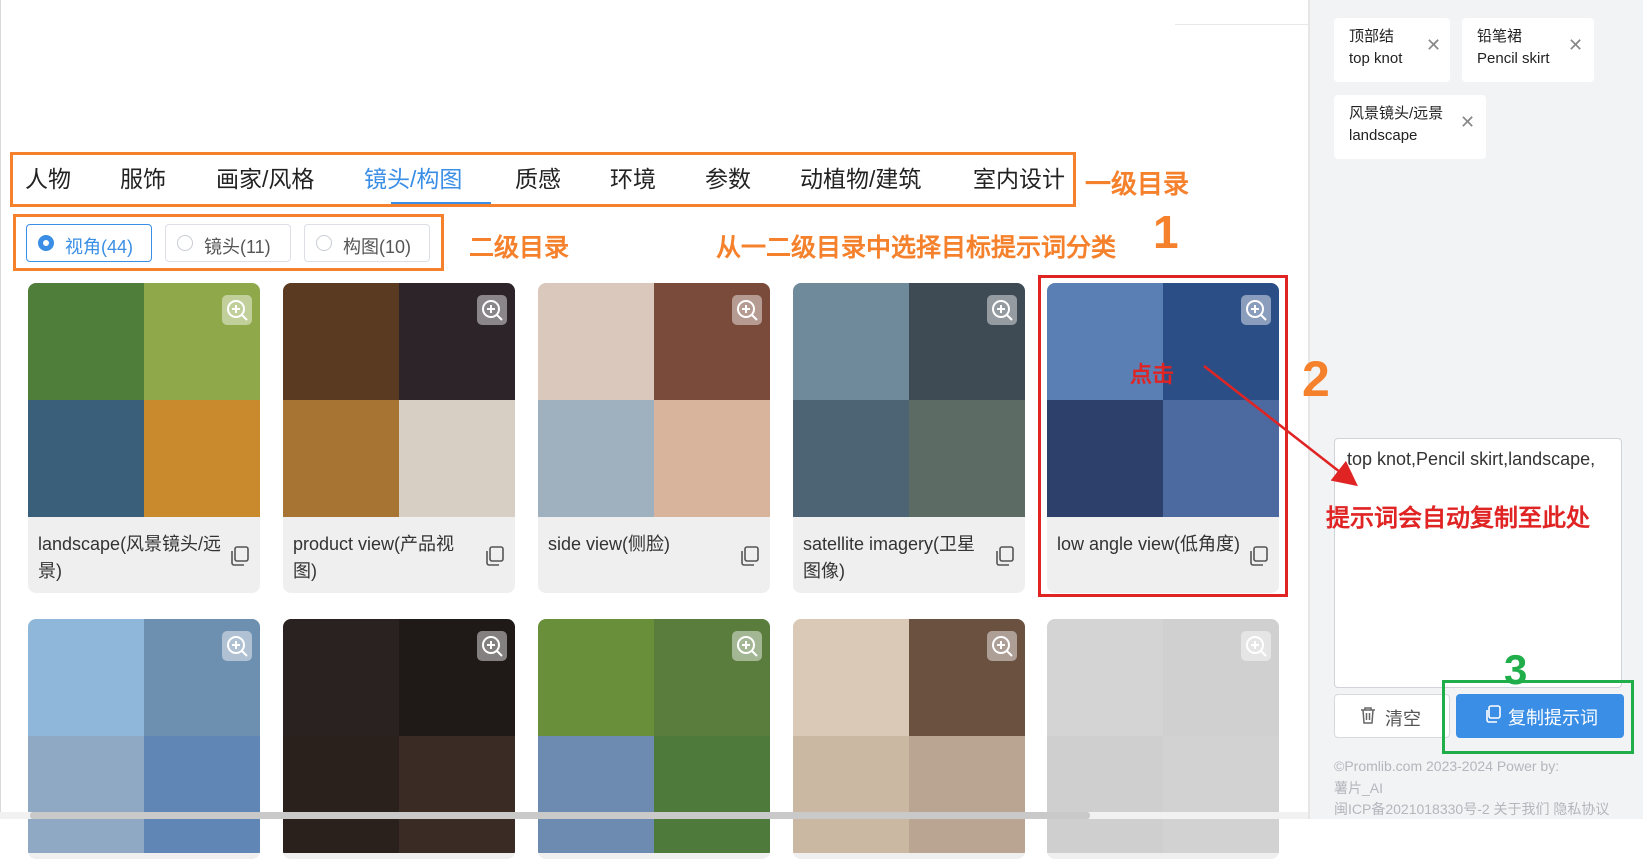 This screenshot has width=1643, height=859. Describe the element at coordinates (560, 815) in the screenshot. I see `horizontal-scrollbar-thumb` at that location.